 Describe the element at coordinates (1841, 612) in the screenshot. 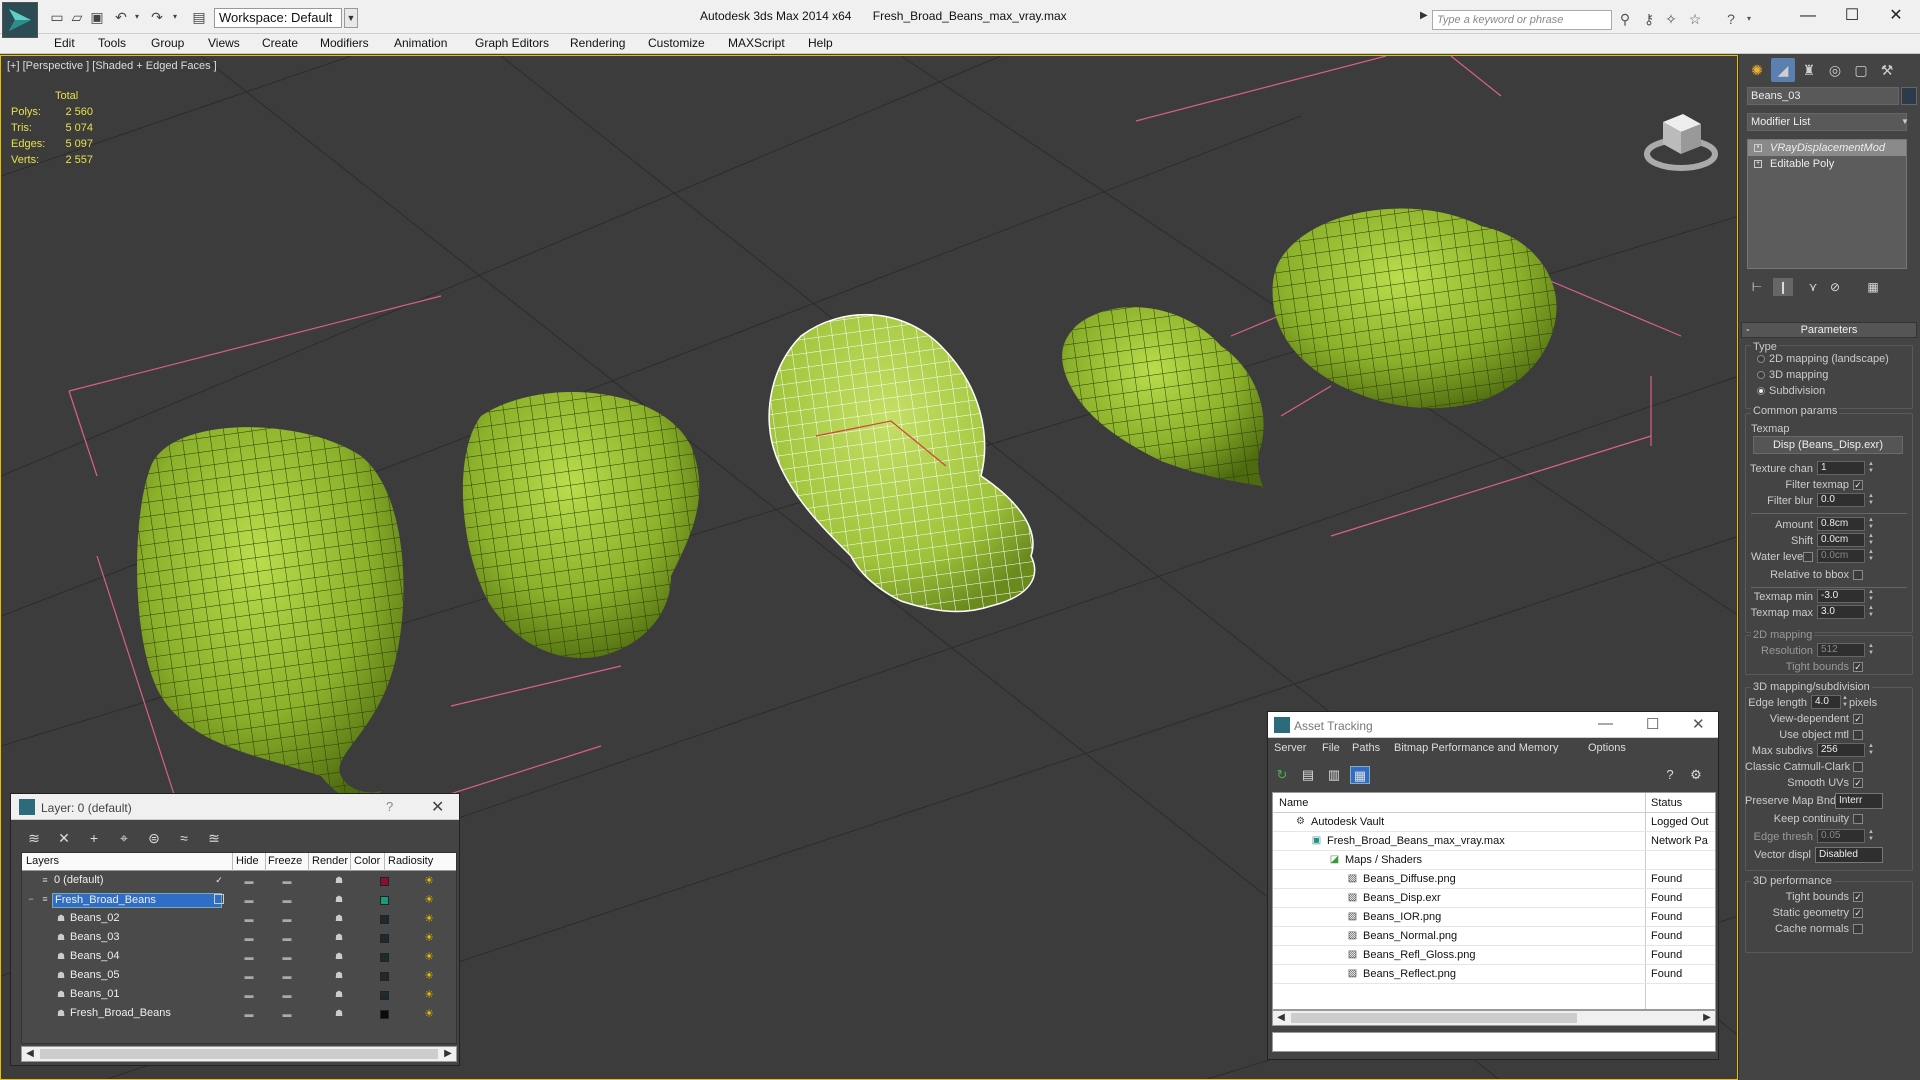

I see `texmap-max-input: 3.0` at that location.